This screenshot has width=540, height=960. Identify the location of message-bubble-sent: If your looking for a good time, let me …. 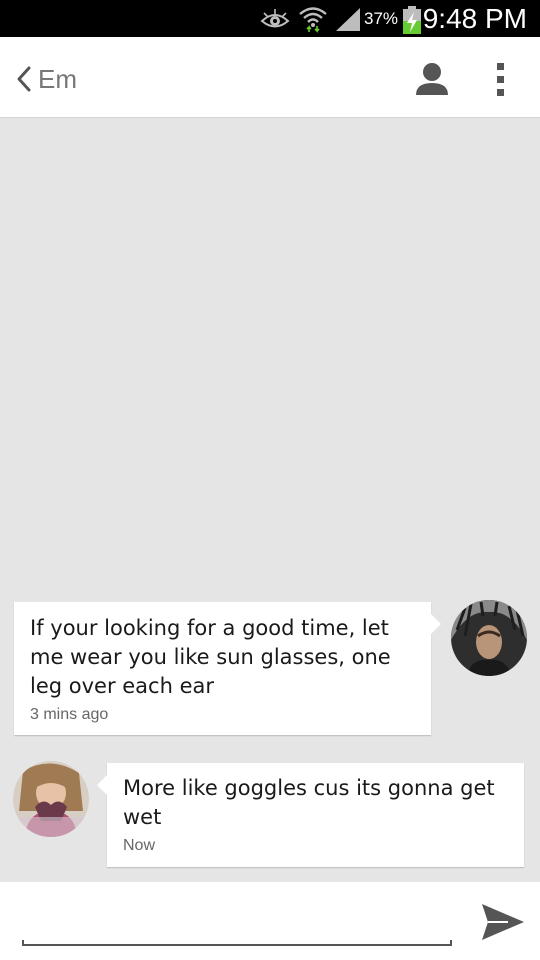
(227, 668).